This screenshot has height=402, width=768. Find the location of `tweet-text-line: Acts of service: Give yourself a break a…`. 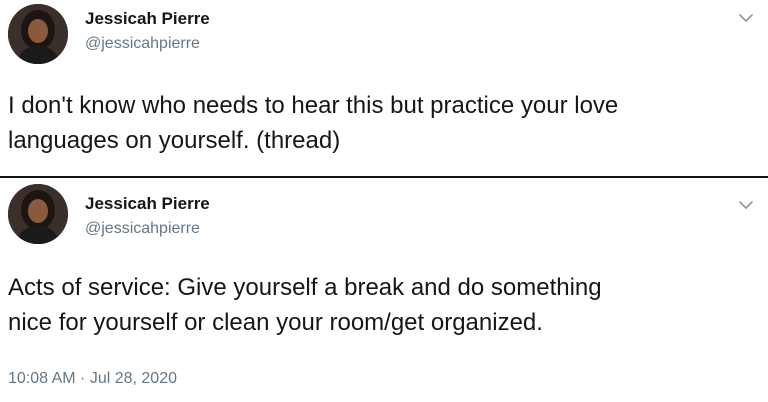

tweet-text-line: Acts of service: Give yourself a break a… is located at coordinates (305, 287).